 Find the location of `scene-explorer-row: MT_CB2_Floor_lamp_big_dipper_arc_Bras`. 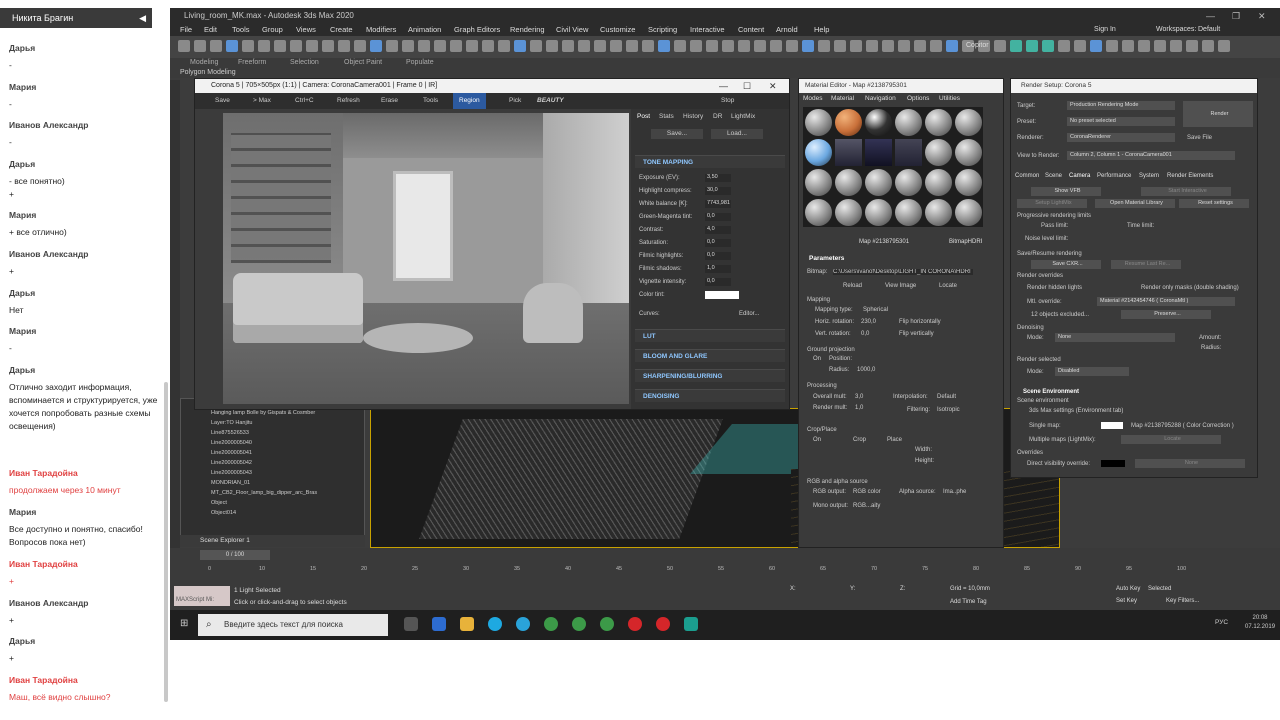

scene-explorer-row: MT_CB2_Floor_lamp_big_dipper_arc_Bras is located at coordinates (264, 493).